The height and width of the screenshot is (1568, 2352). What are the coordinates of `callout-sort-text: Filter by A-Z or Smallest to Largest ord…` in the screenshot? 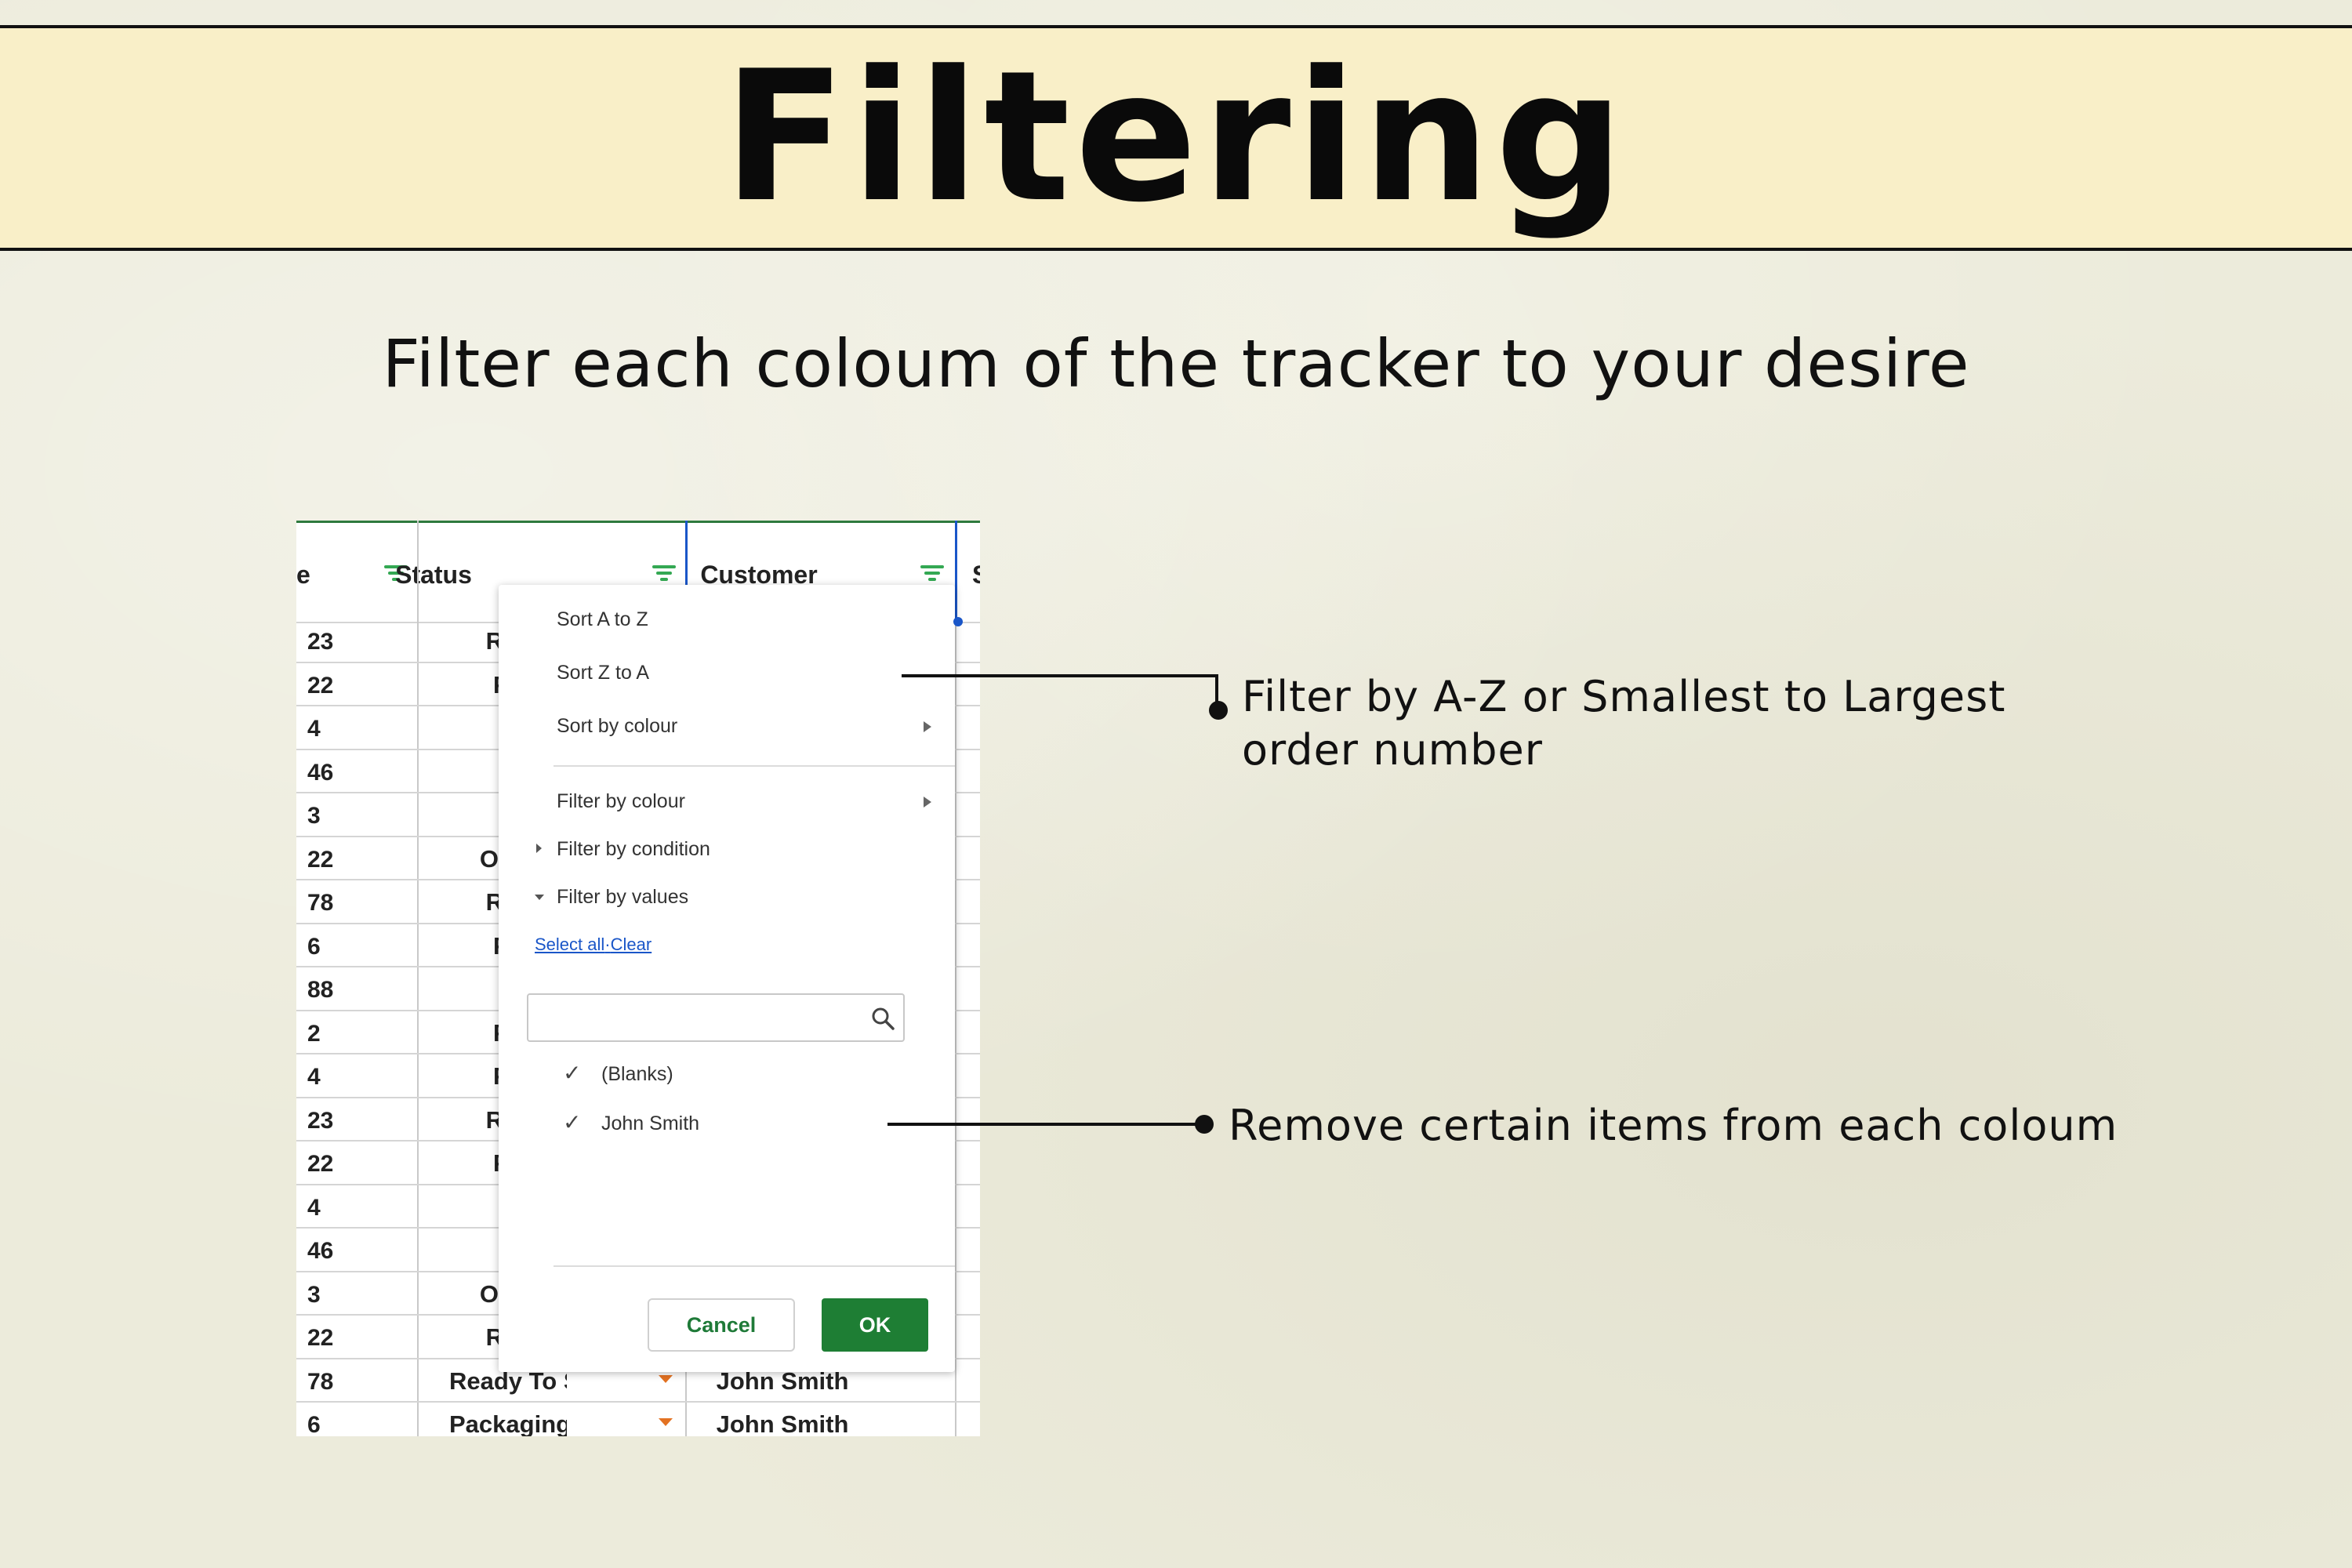 It's located at (1624, 723).